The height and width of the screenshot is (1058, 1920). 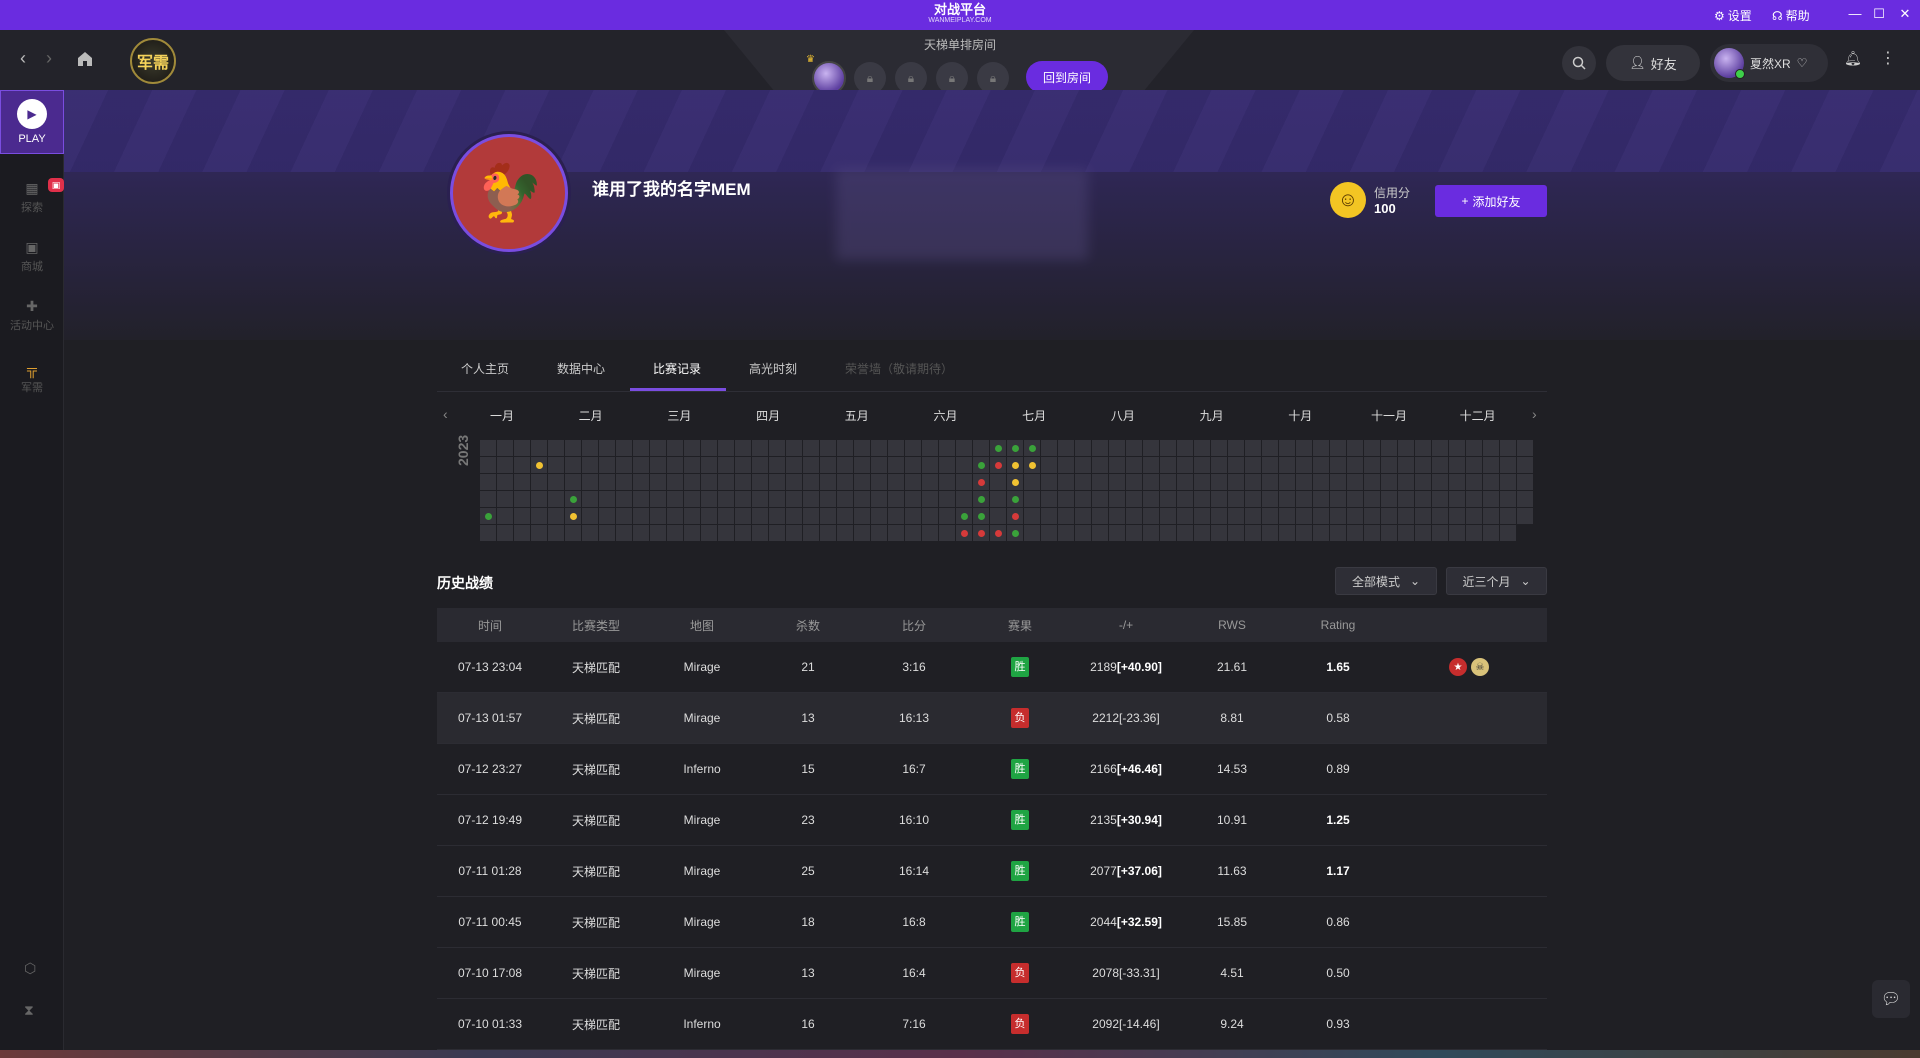 What do you see at coordinates (485, 368) in the screenshot?
I see `tab-profile: 个人主页` at bounding box center [485, 368].